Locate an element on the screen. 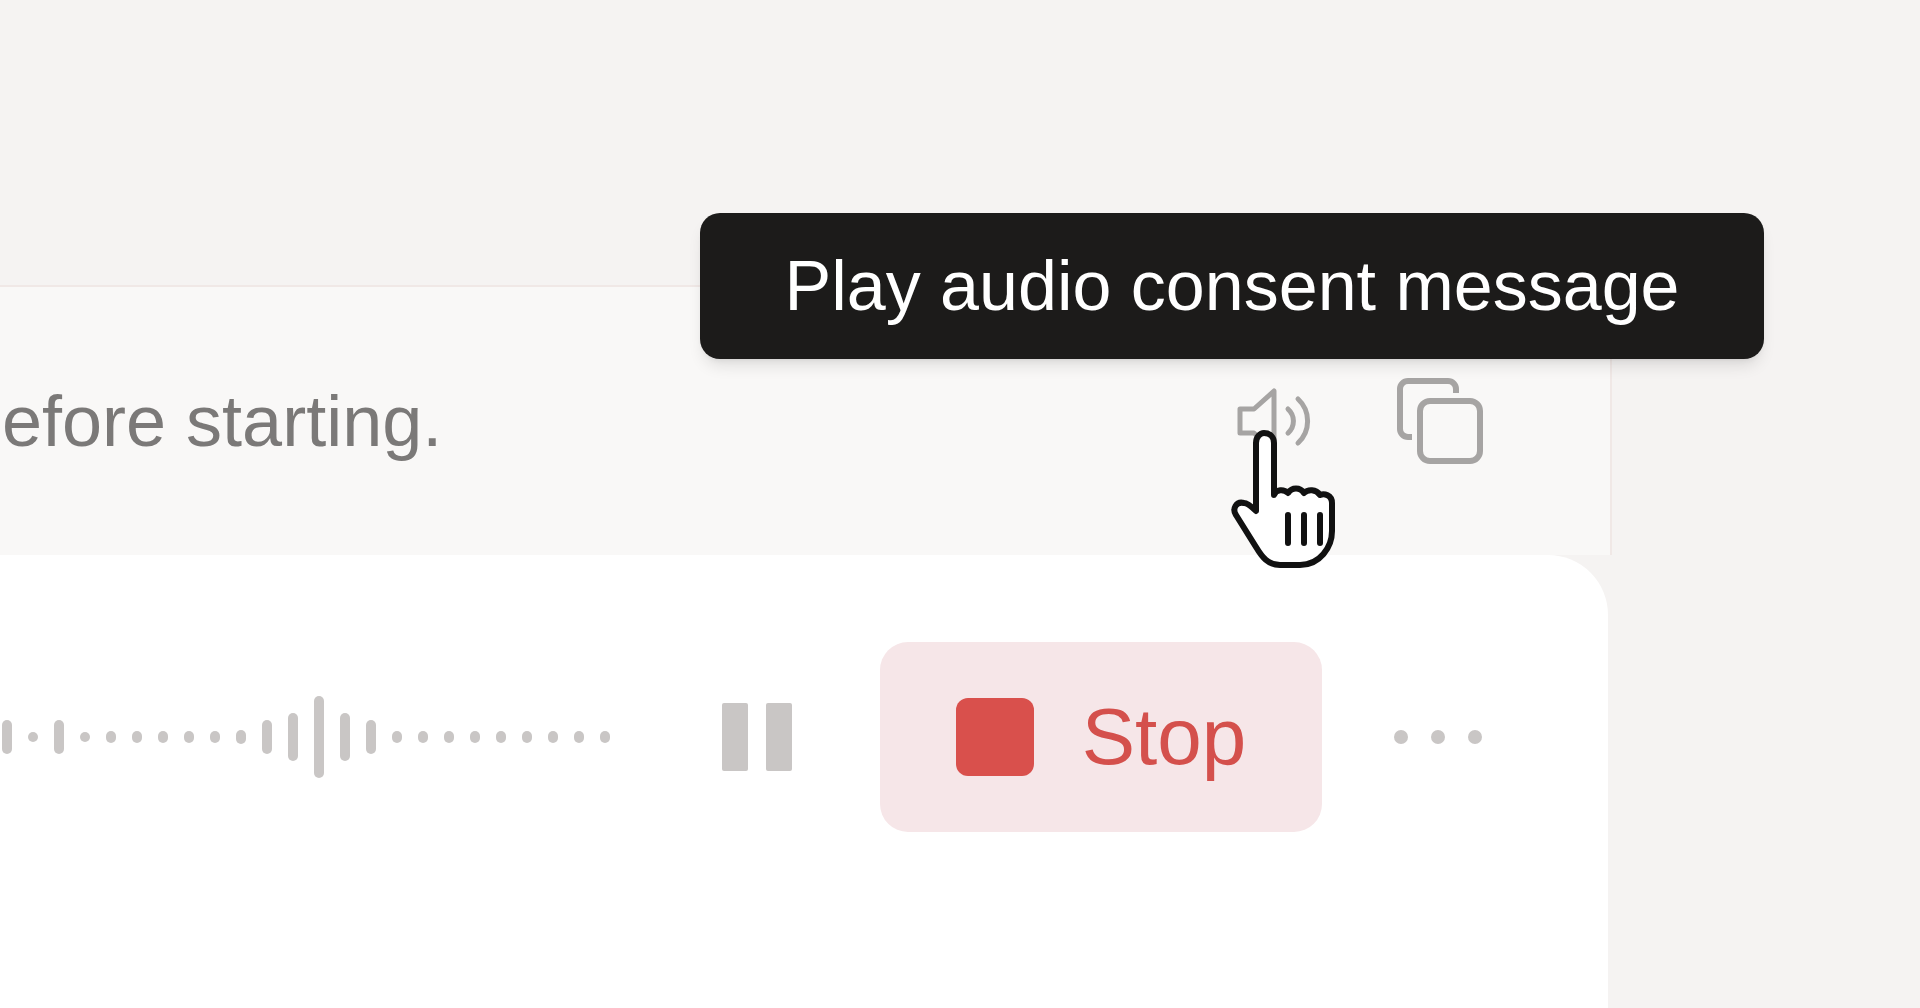  stop-button: Stop is located at coordinates (1101, 736).